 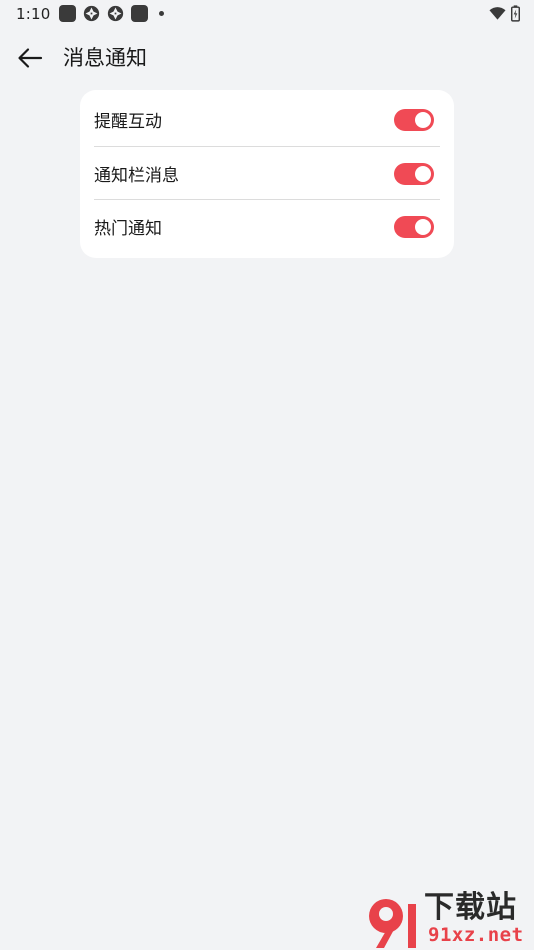 What do you see at coordinates (267, 14) in the screenshot?
I see `status-bar: 1:10` at bounding box center [267, 14].